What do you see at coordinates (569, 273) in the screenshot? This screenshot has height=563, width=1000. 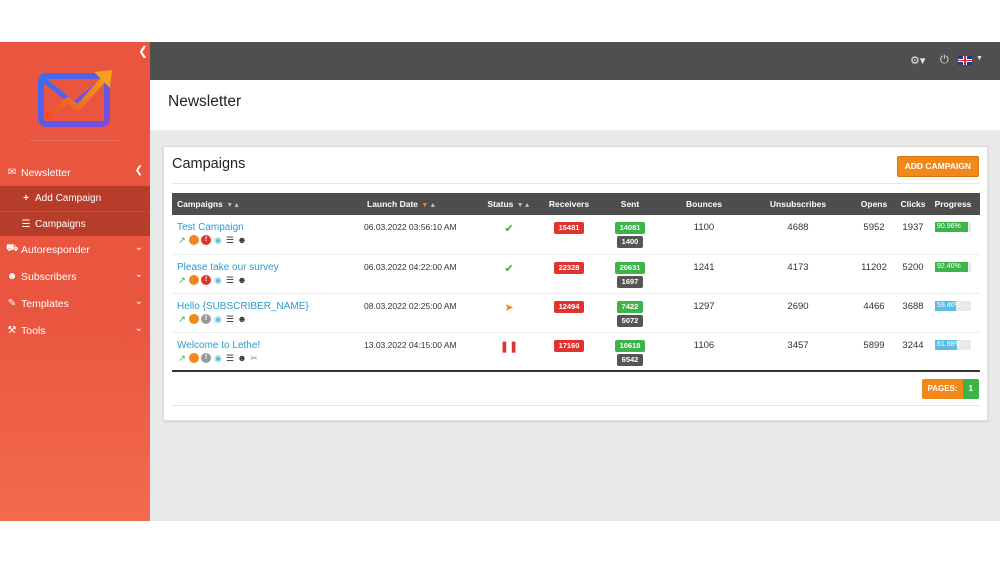 I see `receivers-cell: 22328` at bounding box center [569, 273].